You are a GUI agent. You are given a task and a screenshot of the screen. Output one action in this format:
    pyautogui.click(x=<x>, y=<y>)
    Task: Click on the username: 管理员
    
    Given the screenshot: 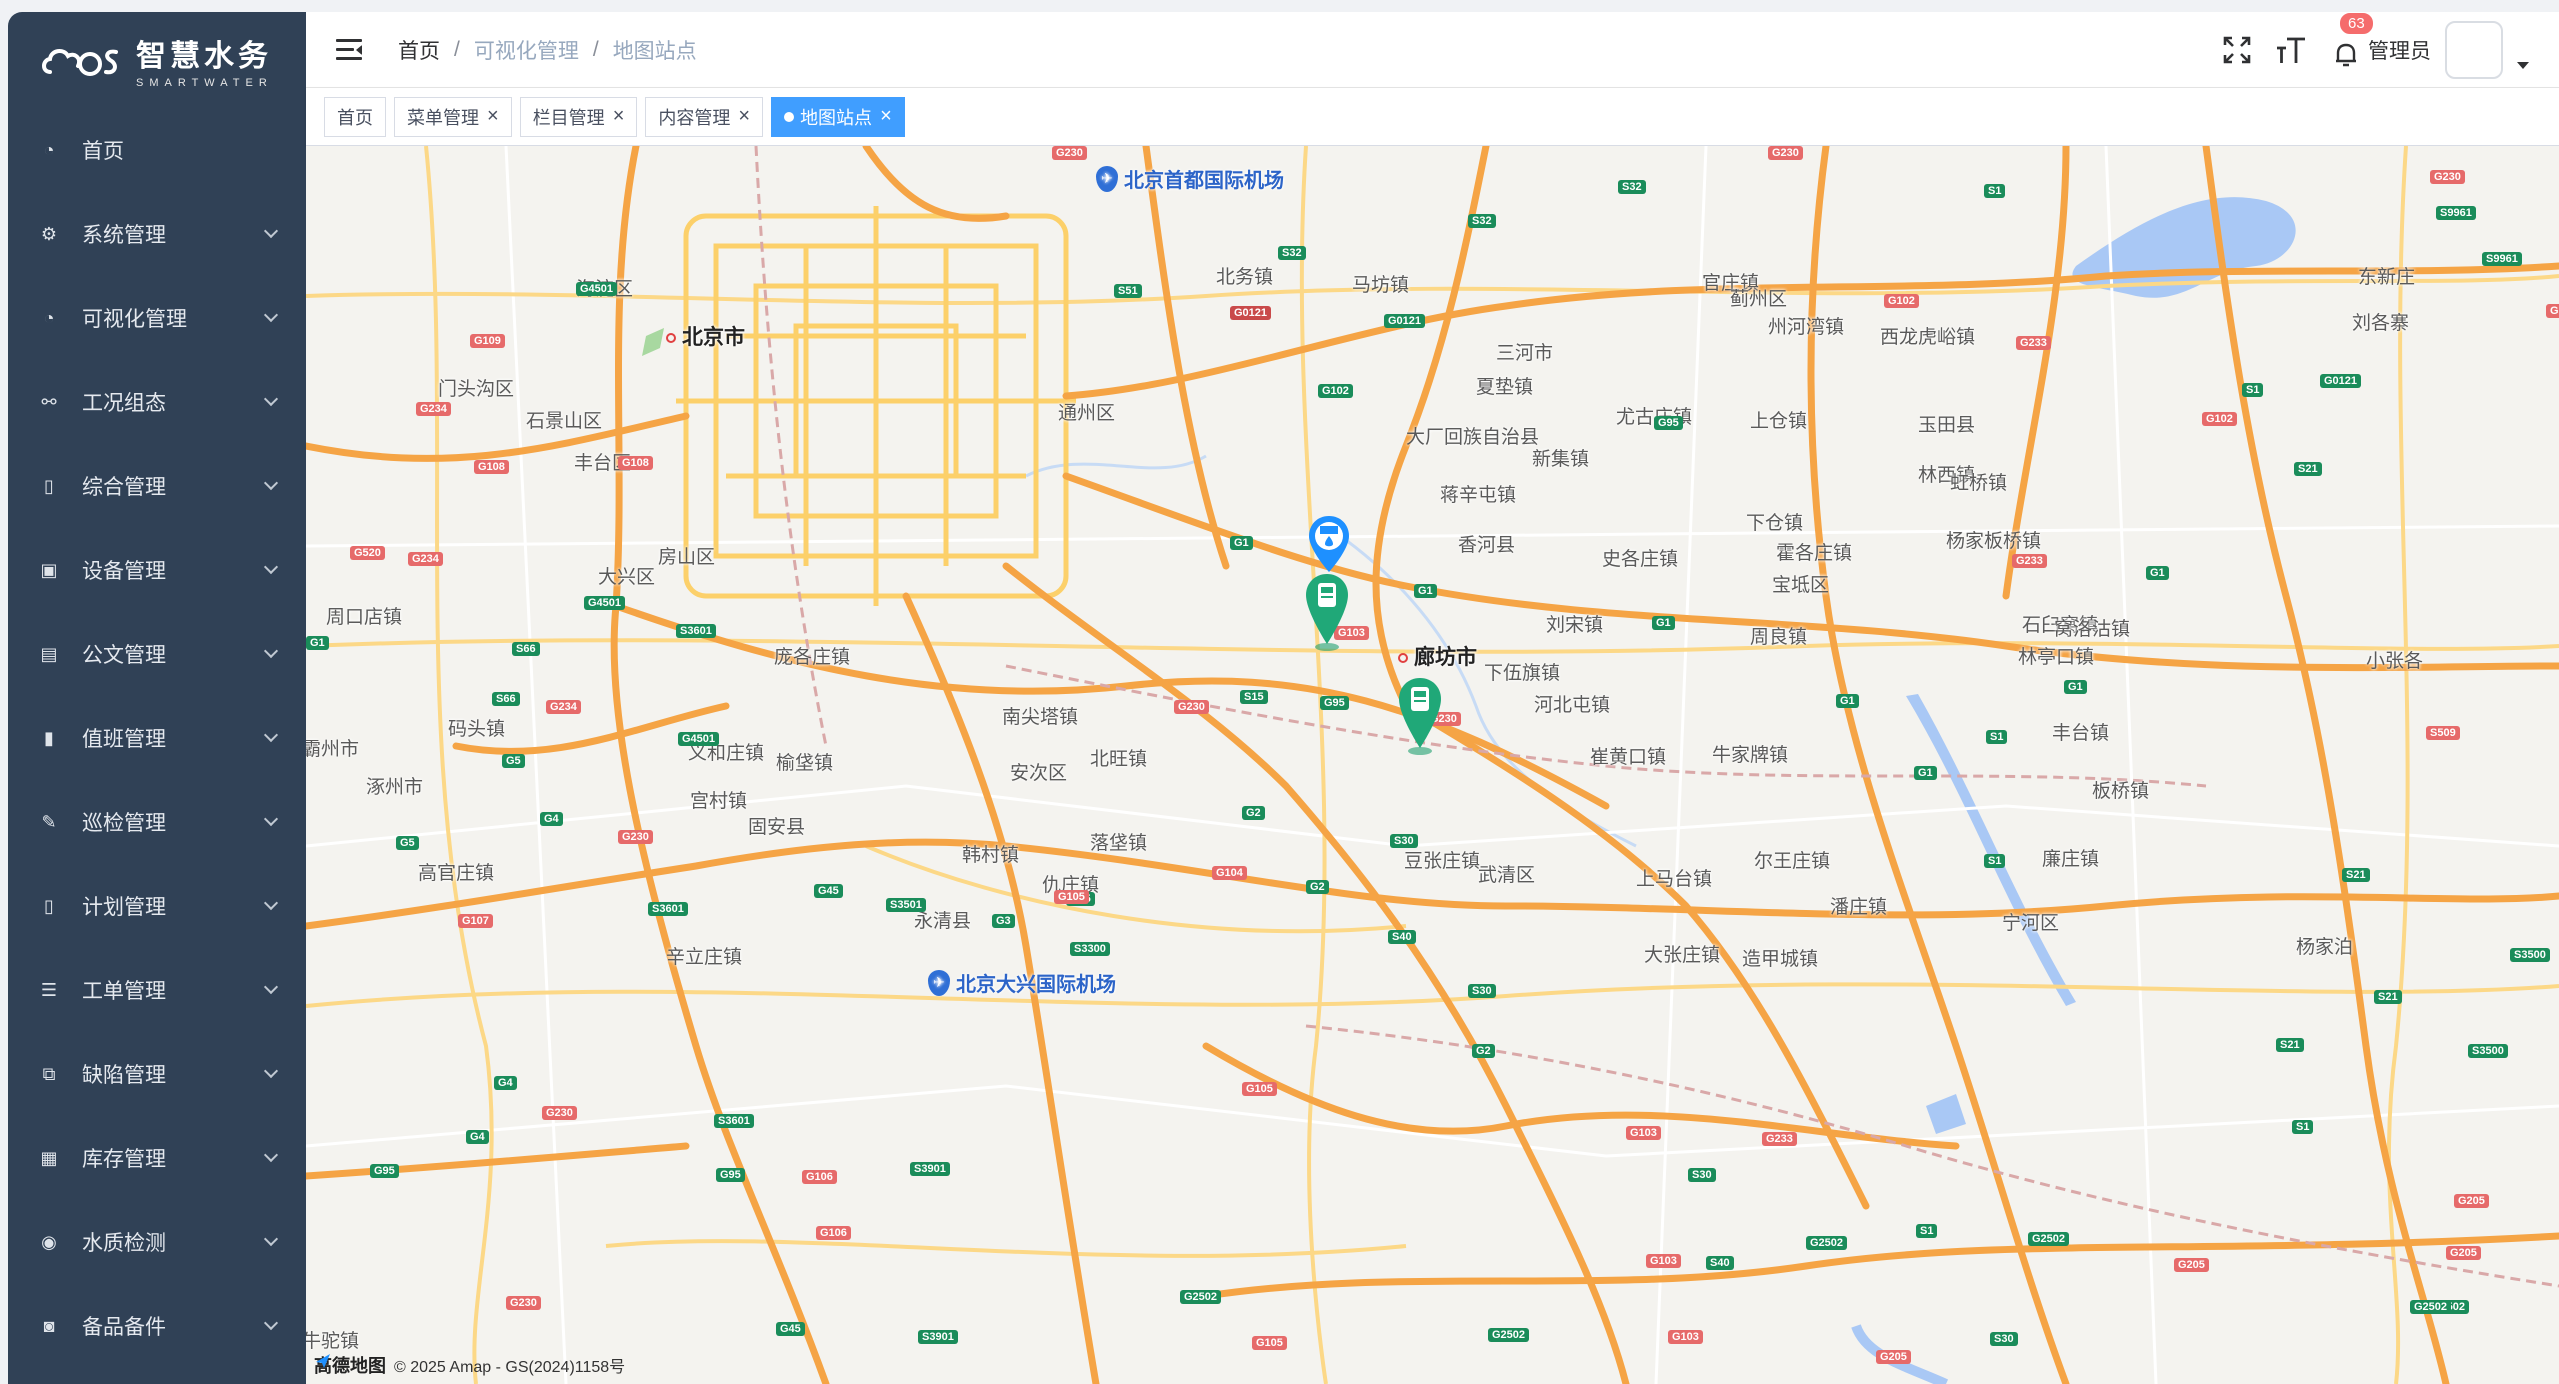 What is the action you would take?
    pyautogui.click(x=2399, y=50)
    